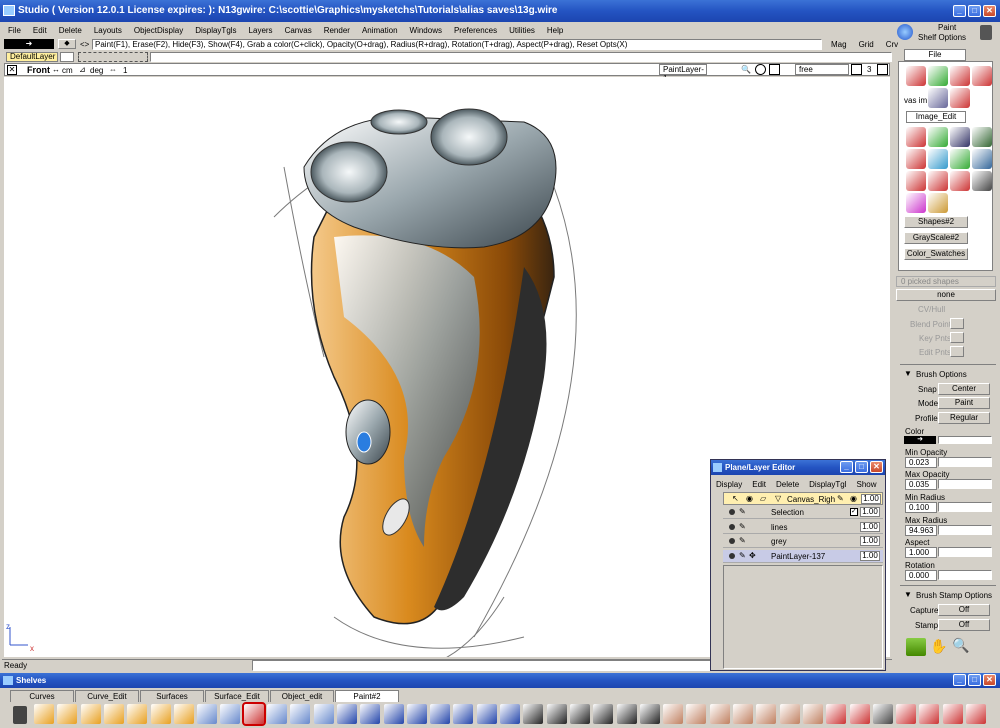 The height and width of the screenshot is (728, 1000). Describe the element at coordinates (729, 485) in the screenshot. I see `layer-menu-display: Display` at that location.